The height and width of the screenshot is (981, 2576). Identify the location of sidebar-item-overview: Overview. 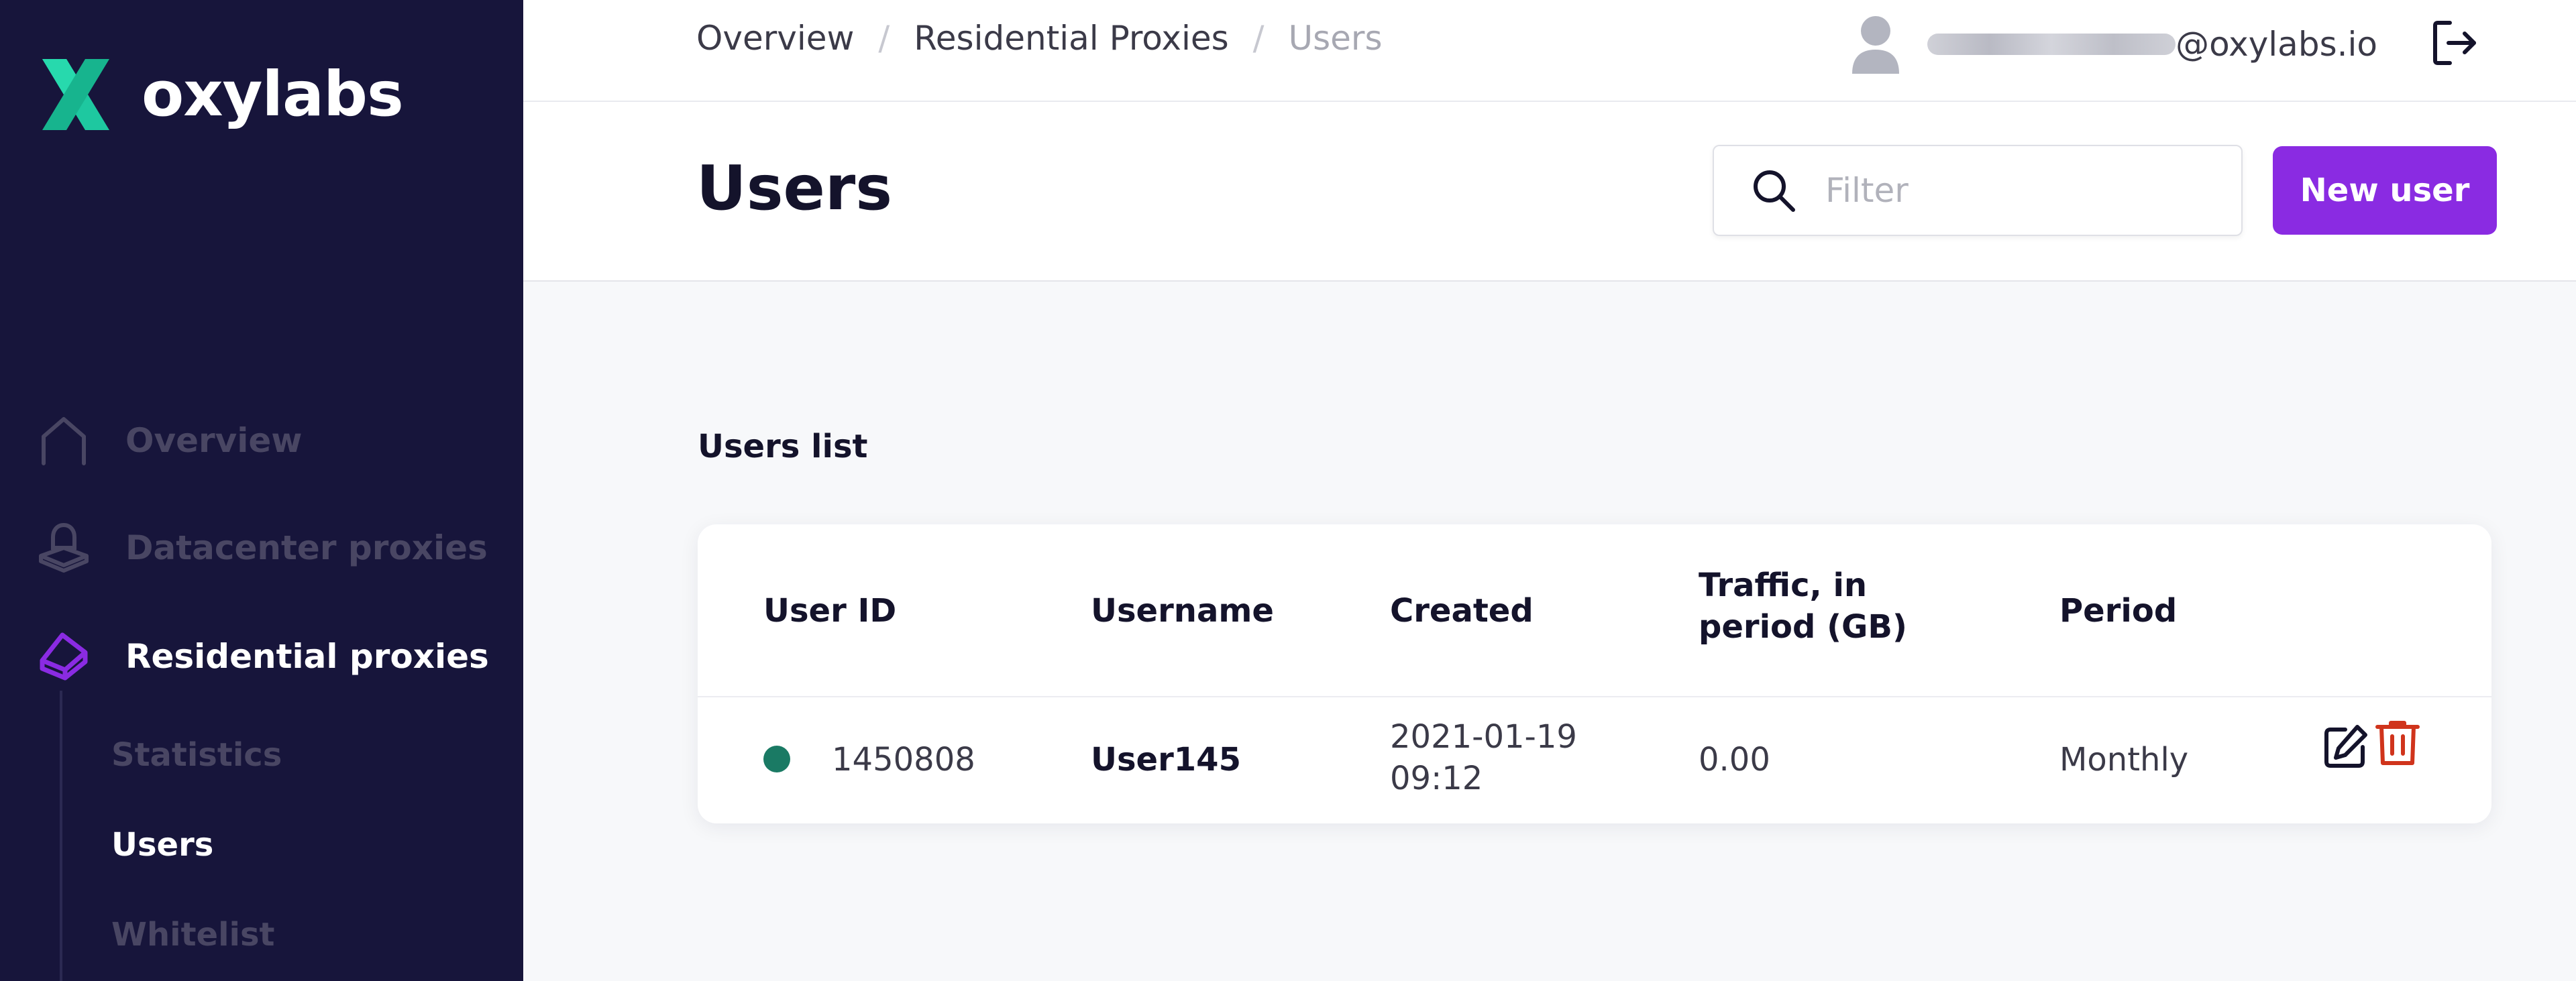
(170, 440).